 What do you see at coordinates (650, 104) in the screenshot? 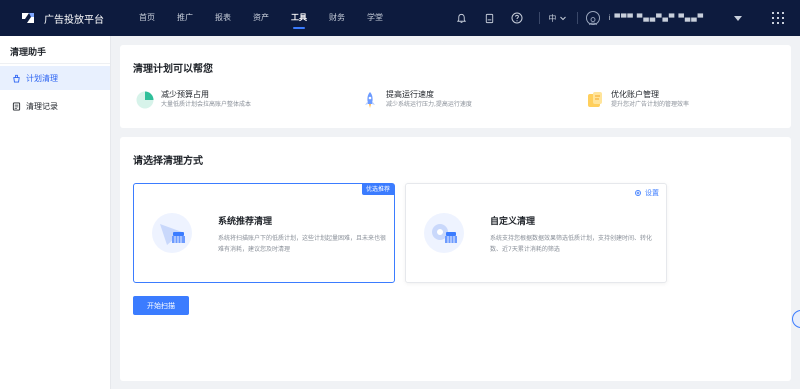
I see `benefit-desc: 提升您对广告计划的管理效率` at bounding box center [650, 104].